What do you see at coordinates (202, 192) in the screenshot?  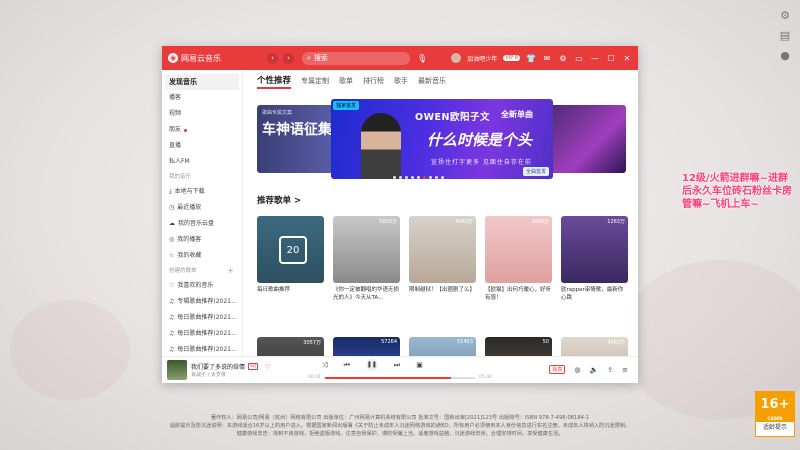 I see `sidebar-item-local: ⤓ 本地与下载` at bounding box center [202, 192].